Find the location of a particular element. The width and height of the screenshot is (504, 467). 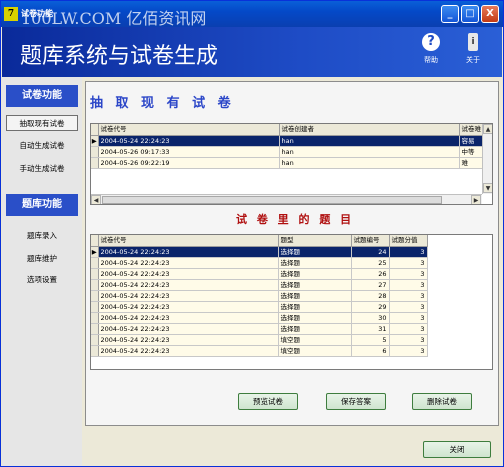

nav-item-manual-generate: 手动生成试卷 is located at coordinates (42, 169).